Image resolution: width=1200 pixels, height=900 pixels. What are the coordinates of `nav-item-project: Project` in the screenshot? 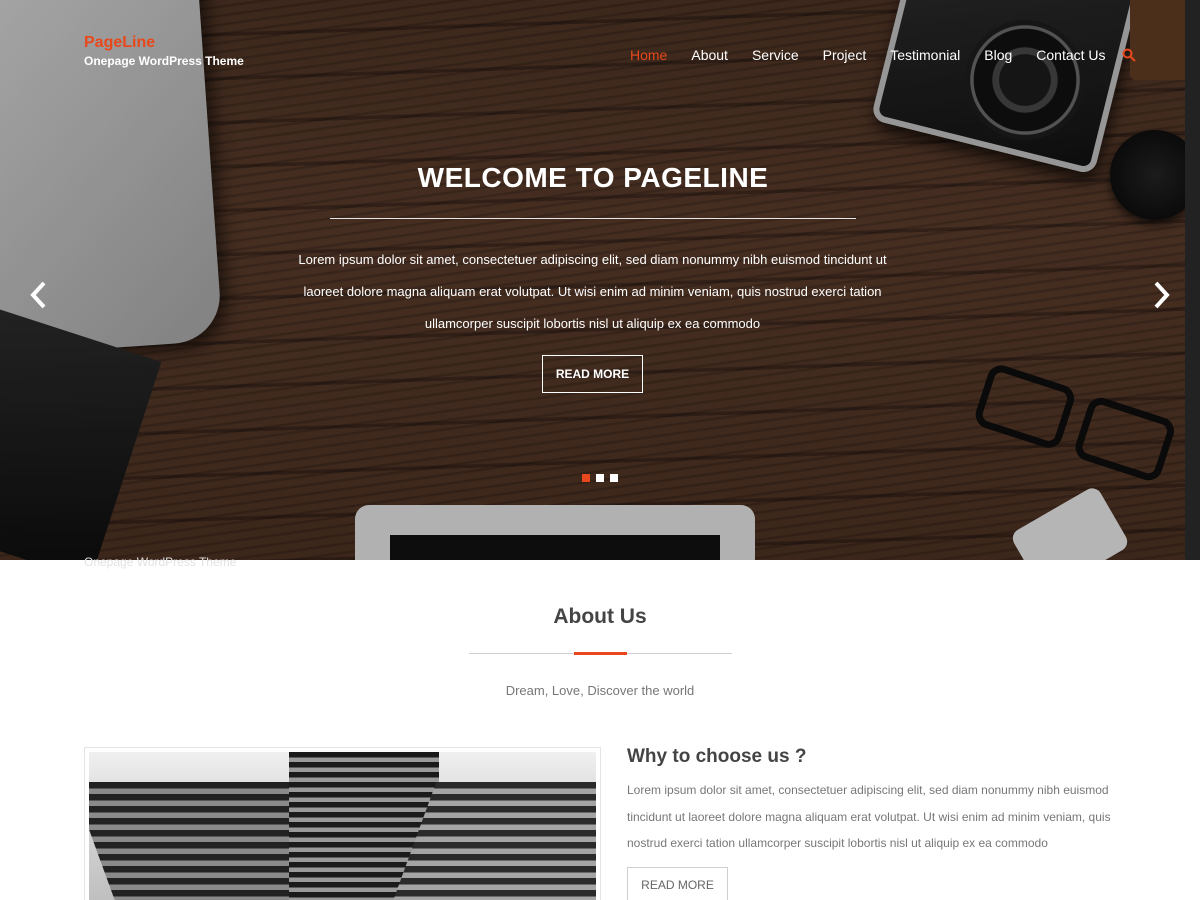 It's located at (845, 55).